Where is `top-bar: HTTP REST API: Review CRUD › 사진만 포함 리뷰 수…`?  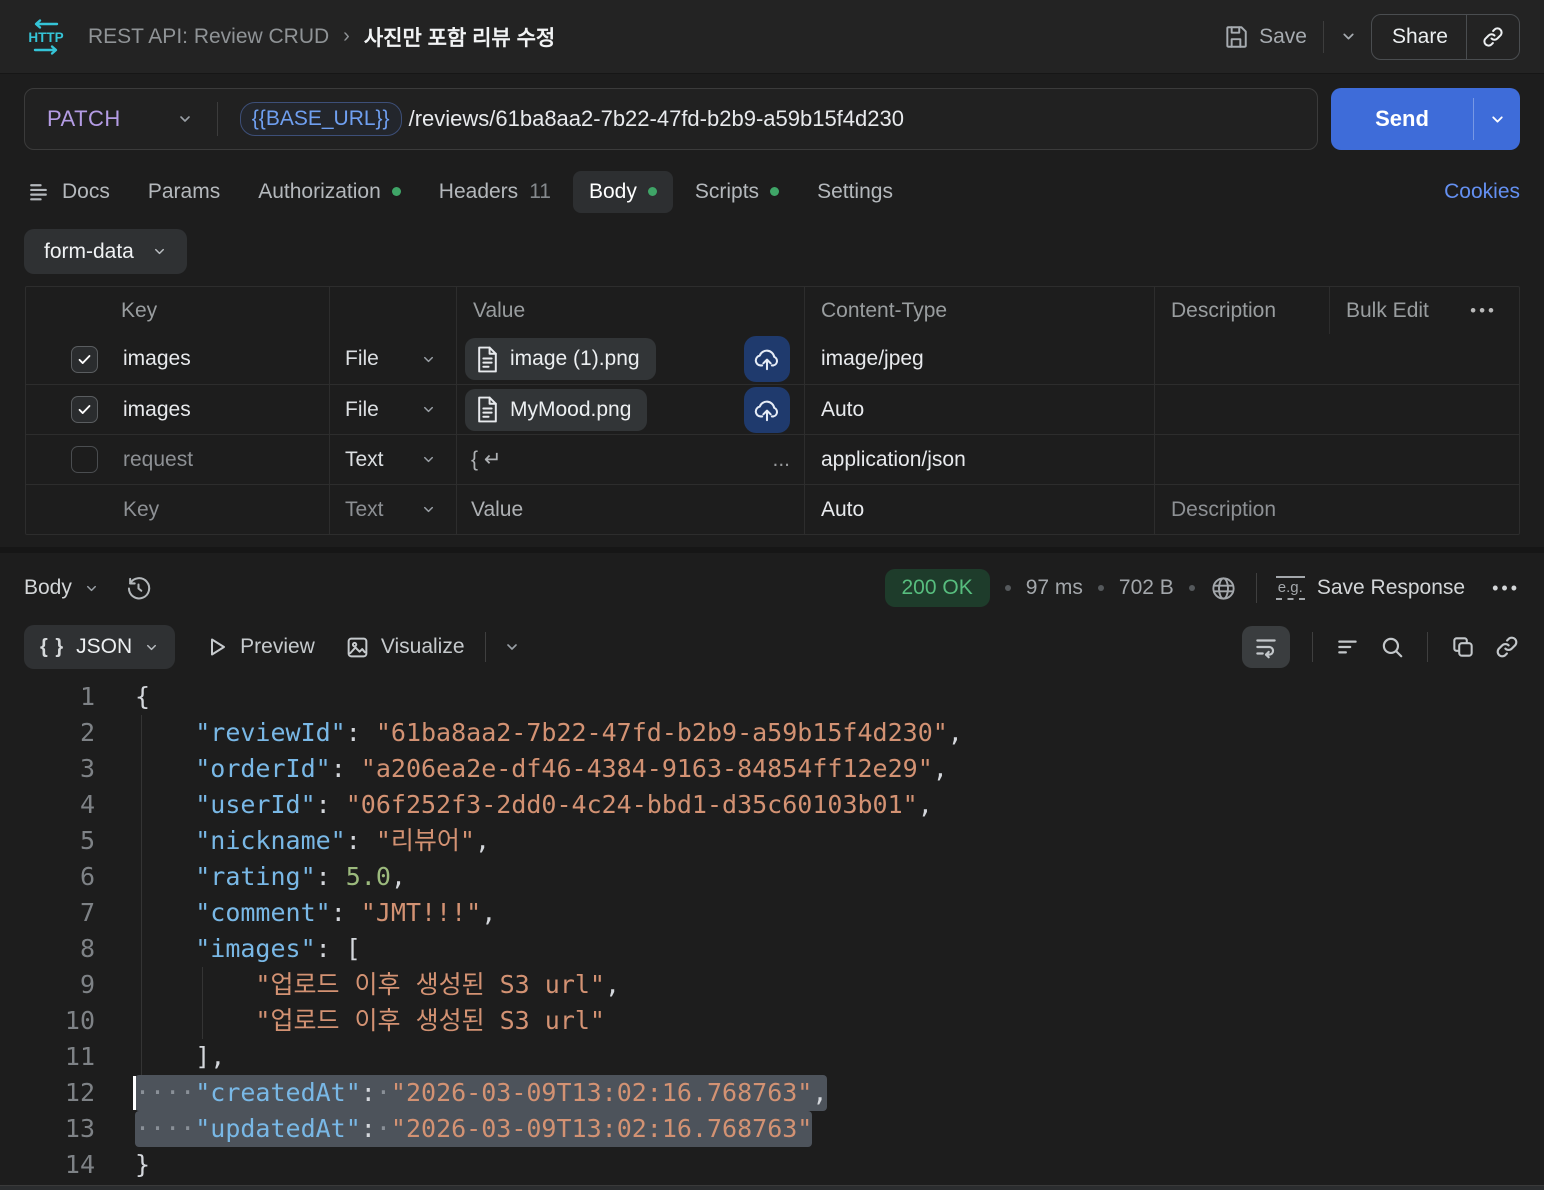 top-bar: HTTP REST API: Review CRUD › 사진만 포함 리뷰 수… is located at coordinates (772, 37).